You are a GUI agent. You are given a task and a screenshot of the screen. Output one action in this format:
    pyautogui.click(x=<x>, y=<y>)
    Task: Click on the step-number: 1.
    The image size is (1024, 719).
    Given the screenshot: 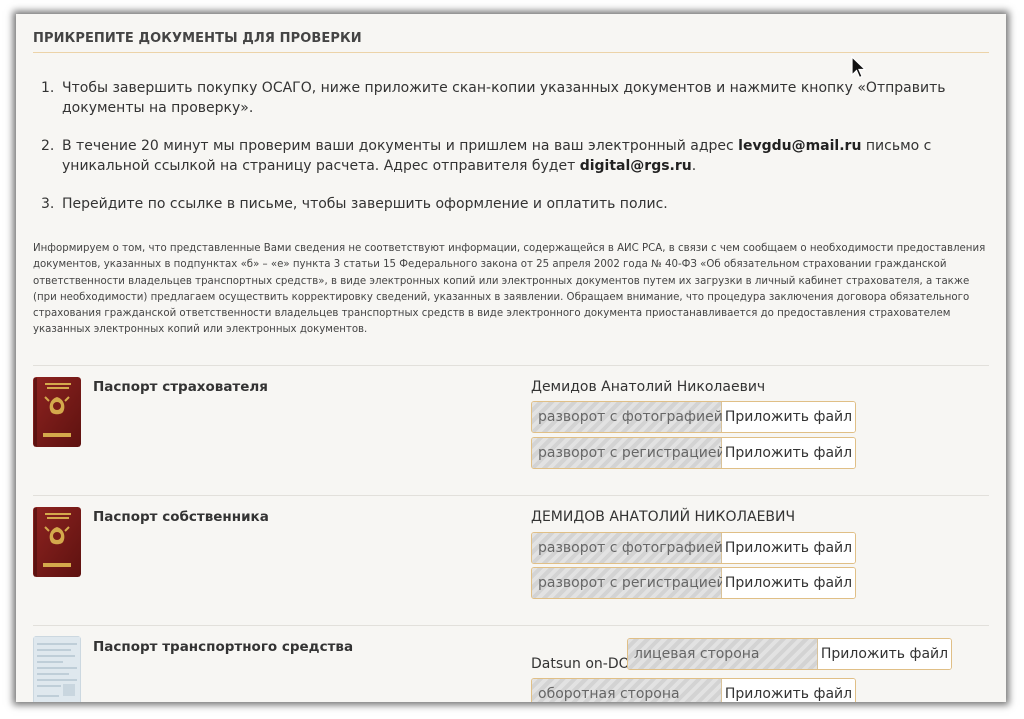 What is the action you would take?
    pyautogui.click(x=48, y=88)
    